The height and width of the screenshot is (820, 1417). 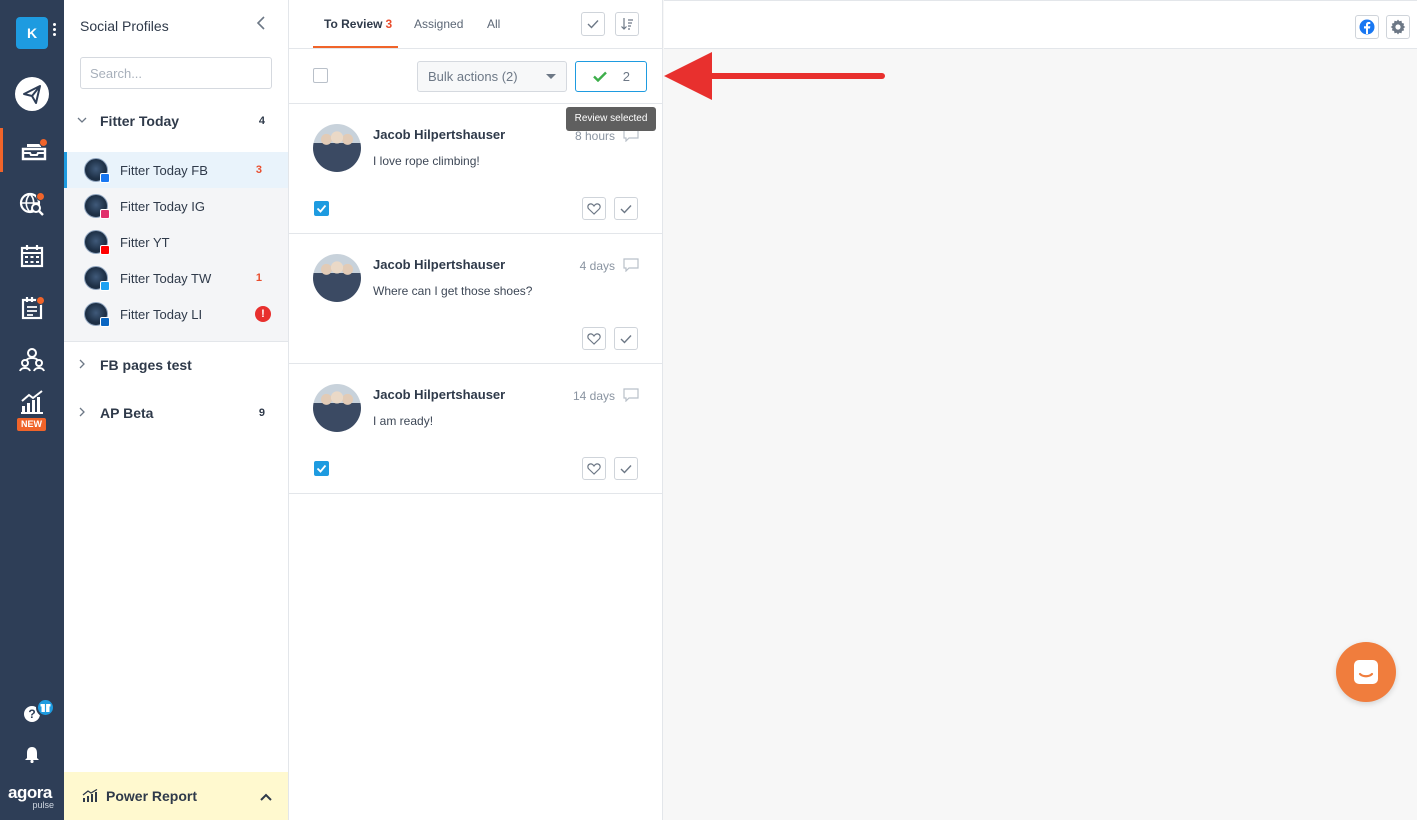 I want to click on review-selected-button: 2, so click(x=611, y=76).